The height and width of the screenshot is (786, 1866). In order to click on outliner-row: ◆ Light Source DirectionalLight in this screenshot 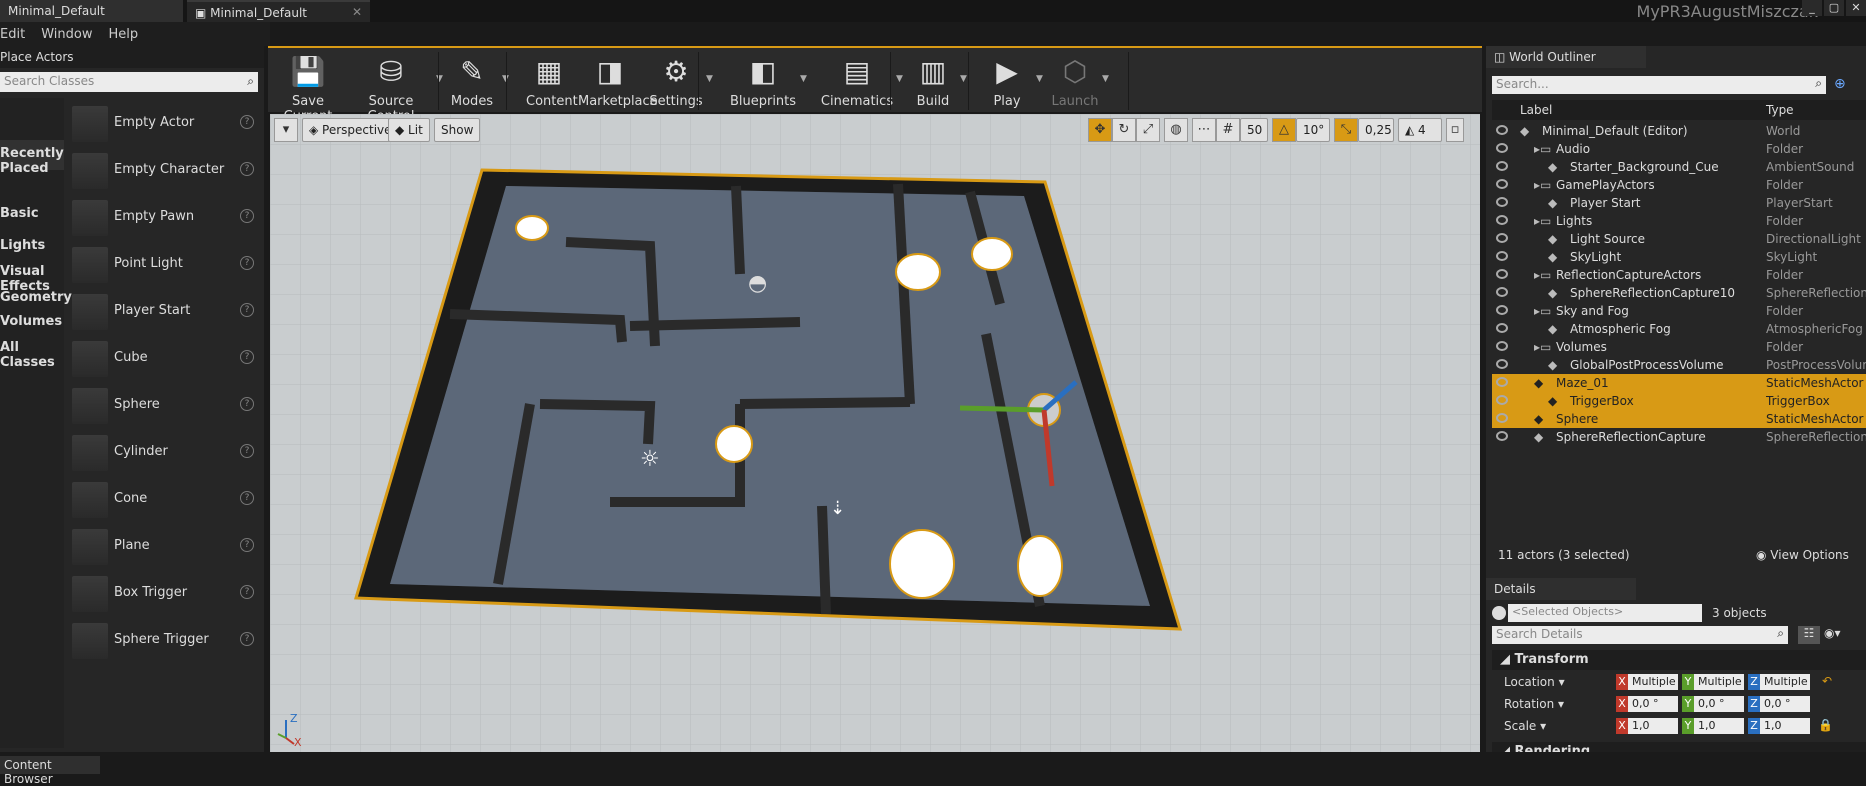, I will do `click(1679, 239)`.